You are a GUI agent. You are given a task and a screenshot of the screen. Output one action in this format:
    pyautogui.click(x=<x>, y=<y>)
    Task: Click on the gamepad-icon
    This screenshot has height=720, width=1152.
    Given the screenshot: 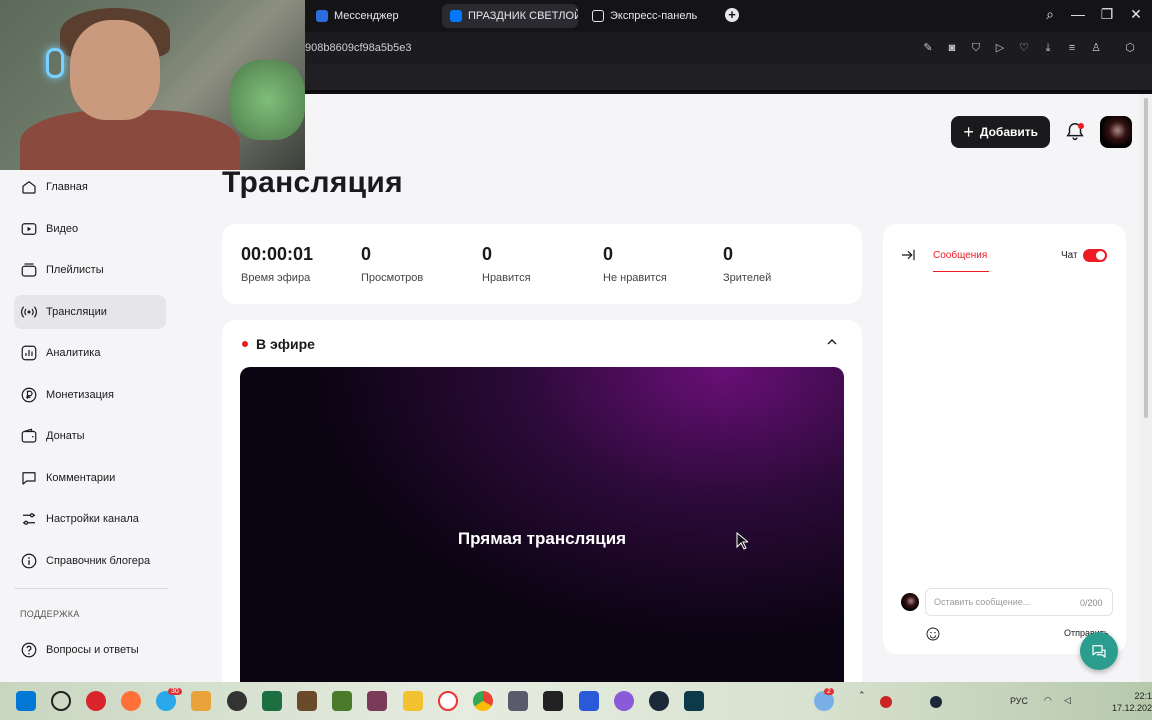 What is the action you would take?
    pyautogui.click(x=624, y=701)
    